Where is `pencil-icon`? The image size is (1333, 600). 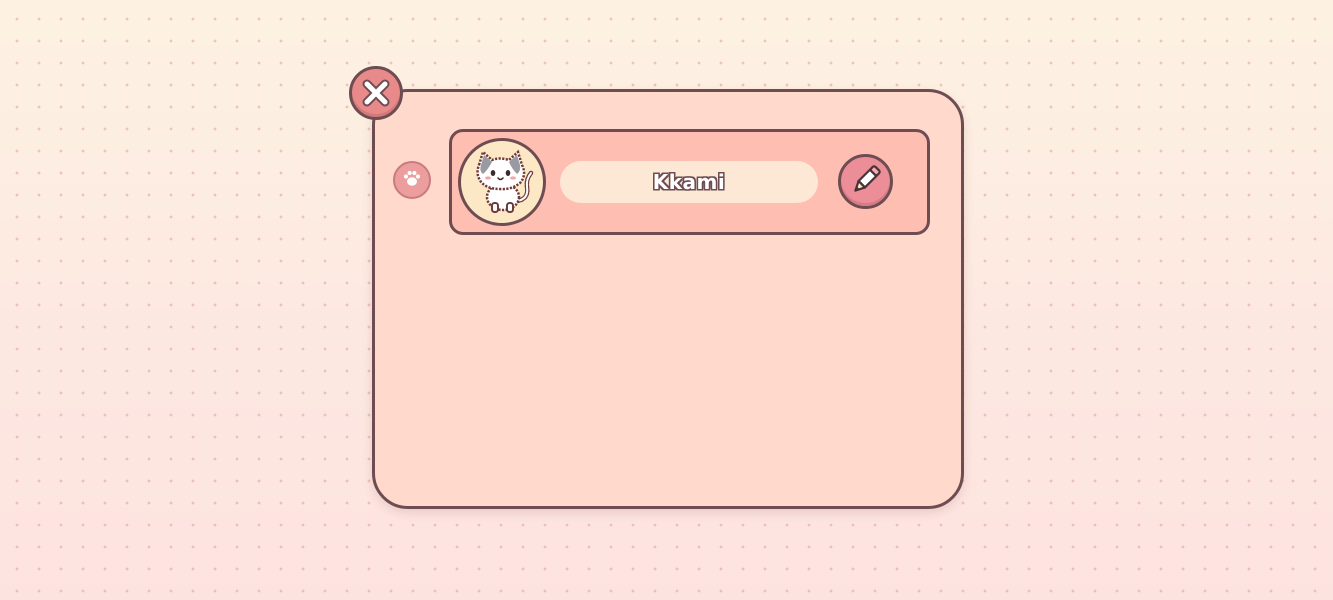 pencil-icon is located at coordinates (866, 182).